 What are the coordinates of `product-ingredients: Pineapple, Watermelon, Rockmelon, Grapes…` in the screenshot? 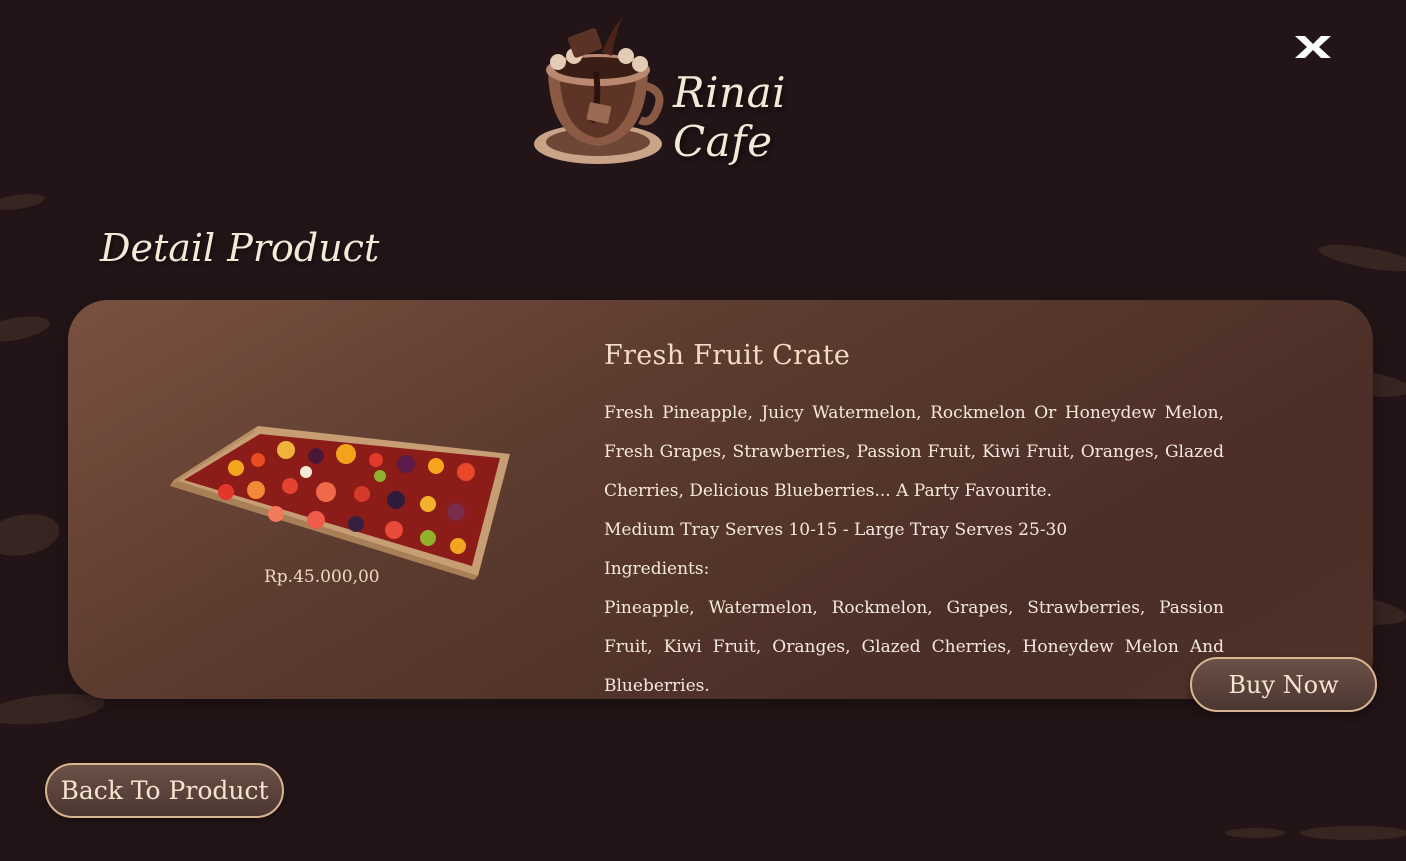 It's located at (914, 647).